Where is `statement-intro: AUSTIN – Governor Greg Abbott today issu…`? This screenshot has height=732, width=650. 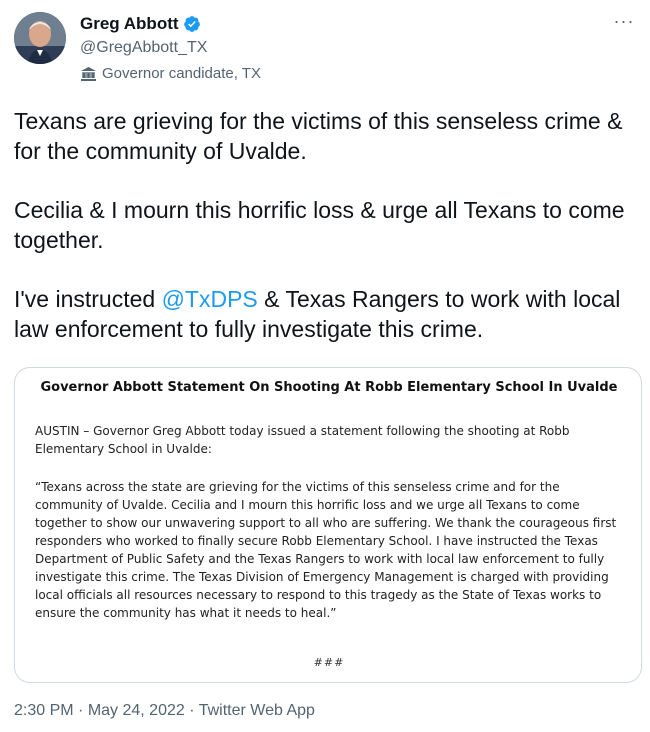
statement-intro: AUSTIN – Governor Greg Abbott today issu… is located at coordinates (302, 440).